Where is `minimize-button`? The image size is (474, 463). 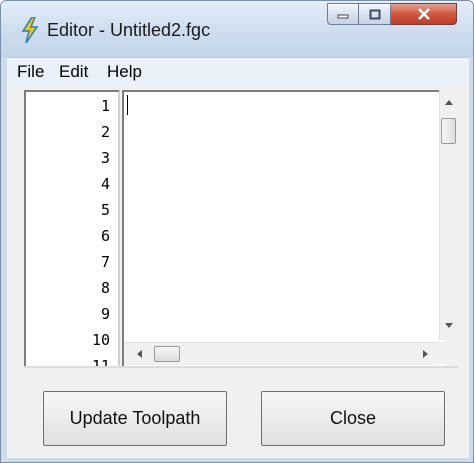 minimize-button is located at coordinates (343, 14).